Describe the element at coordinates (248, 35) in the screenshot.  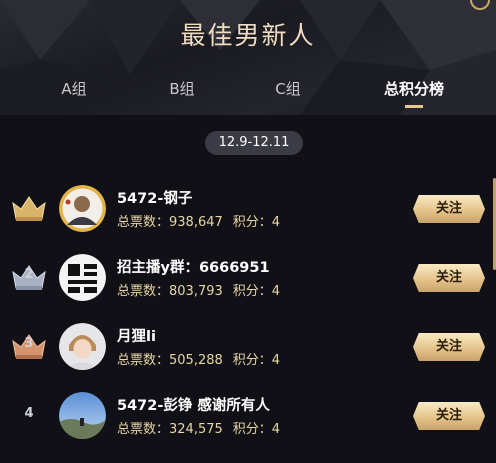
I see `page-title: 最佳男新人` at that location.